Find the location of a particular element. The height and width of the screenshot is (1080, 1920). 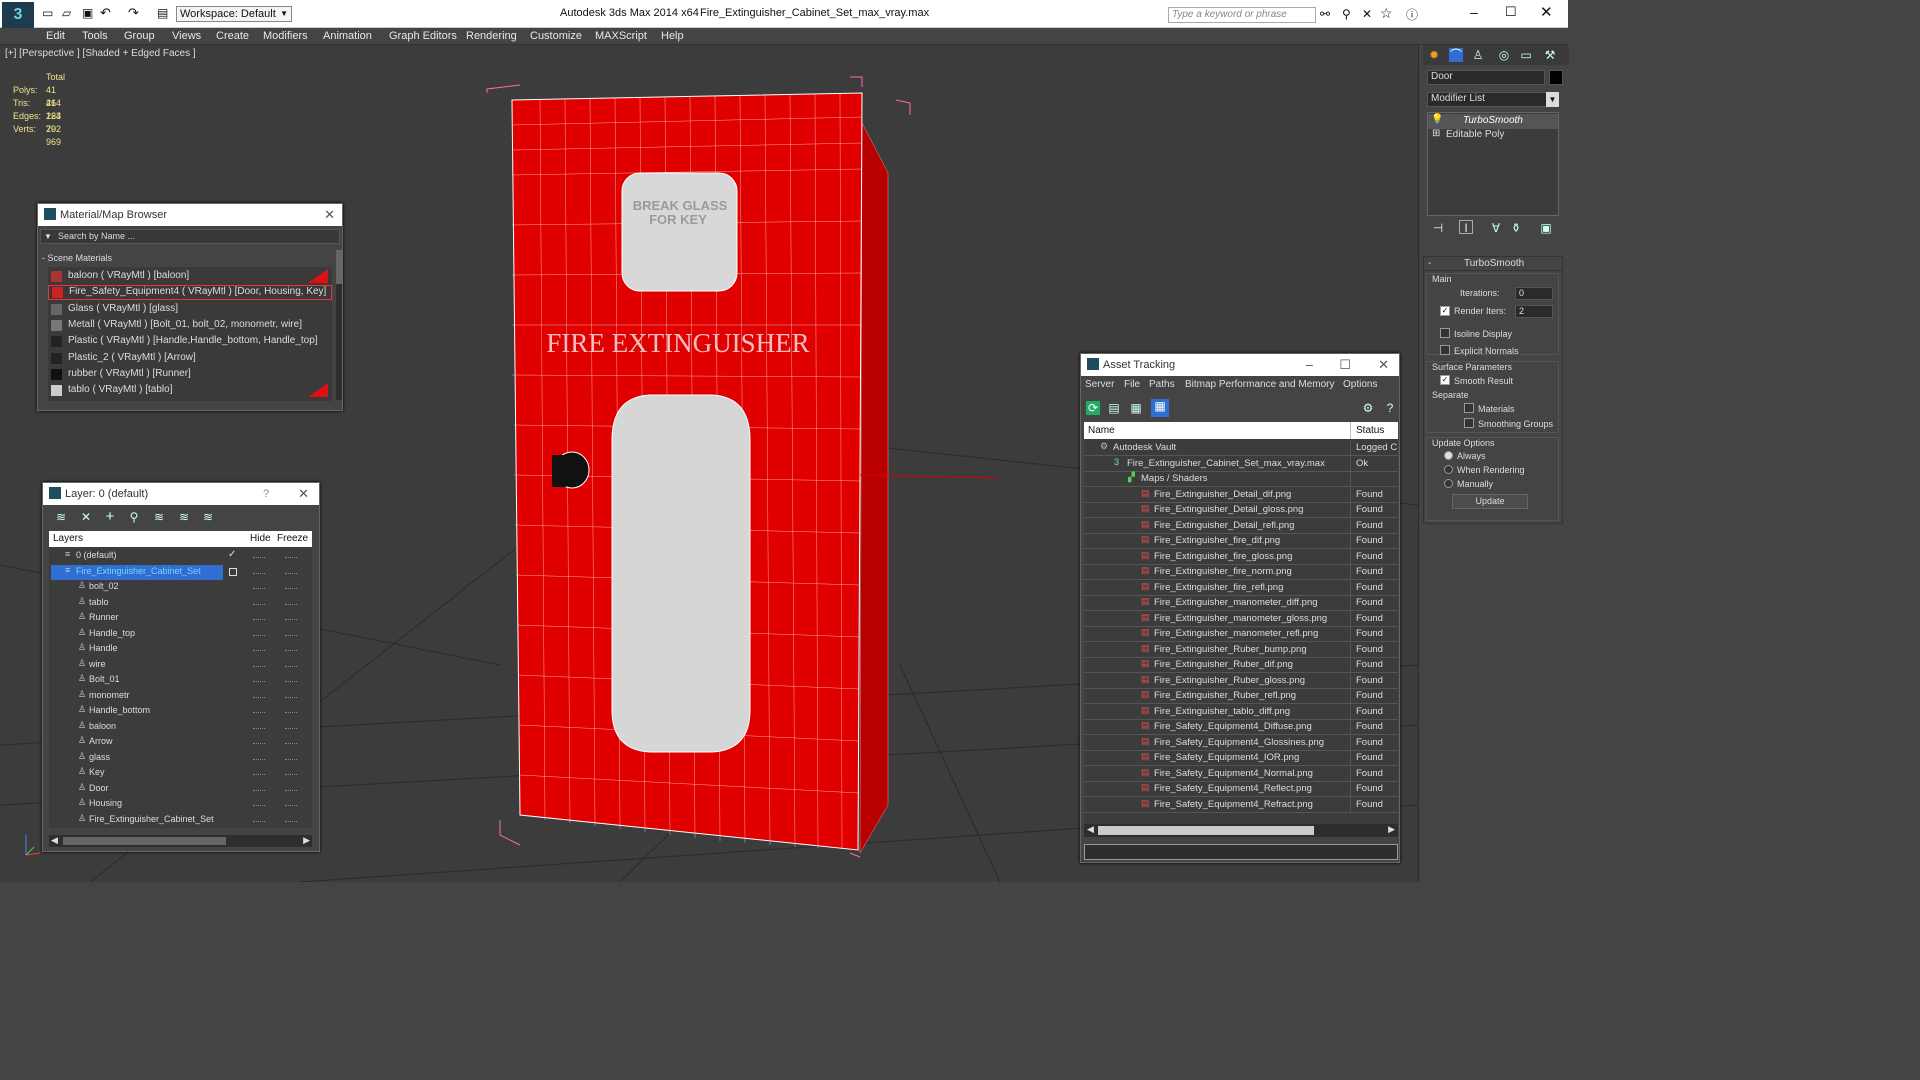

isoline-checkbox is located at coordinates (1445, 333).